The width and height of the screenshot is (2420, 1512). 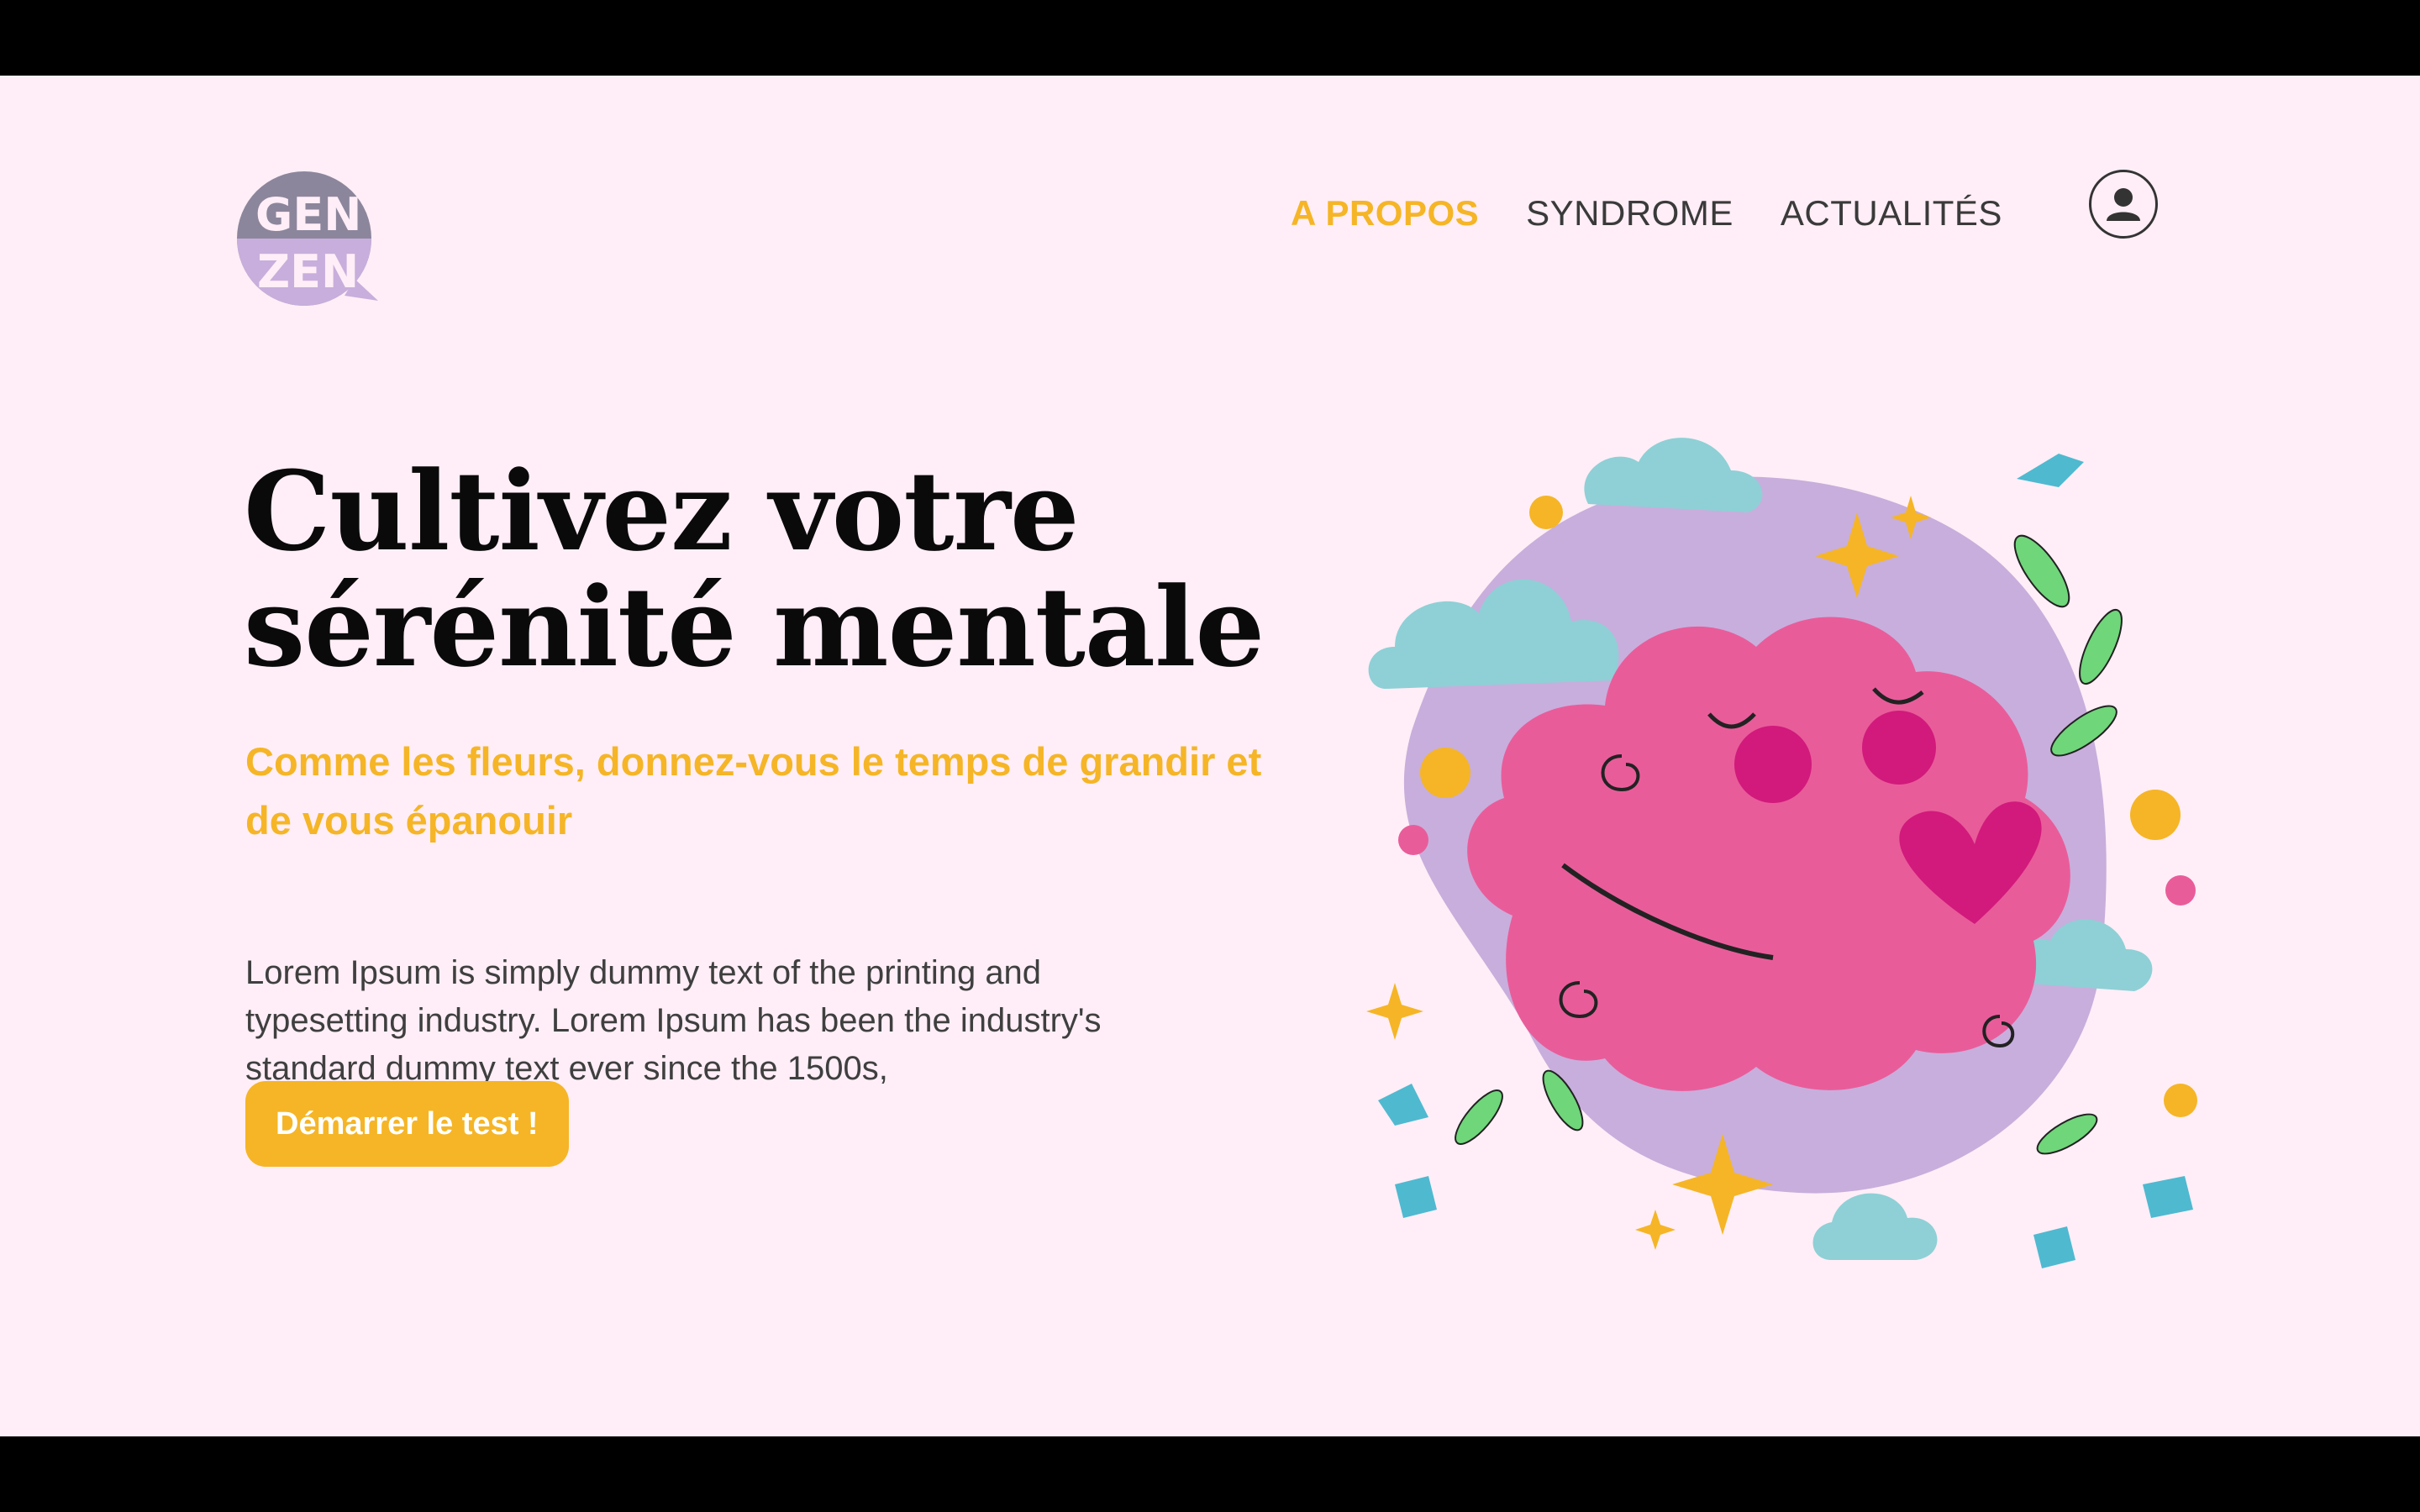 What do you see at coordinates (308, 214) in the screenshot?
I see `svg-text: GEN` at bounding box center [308, 214].